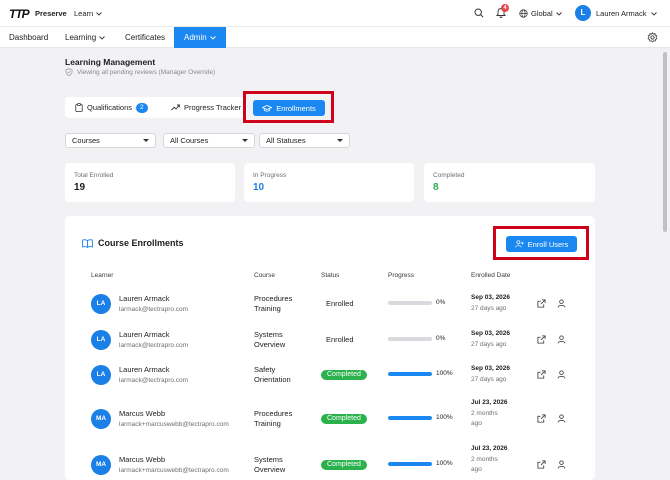 This screenshot has height=480, width=670. Describe the element at coordinates (145, 37) in the screenshot. I see `nav-certificates: Certificates` at that location.